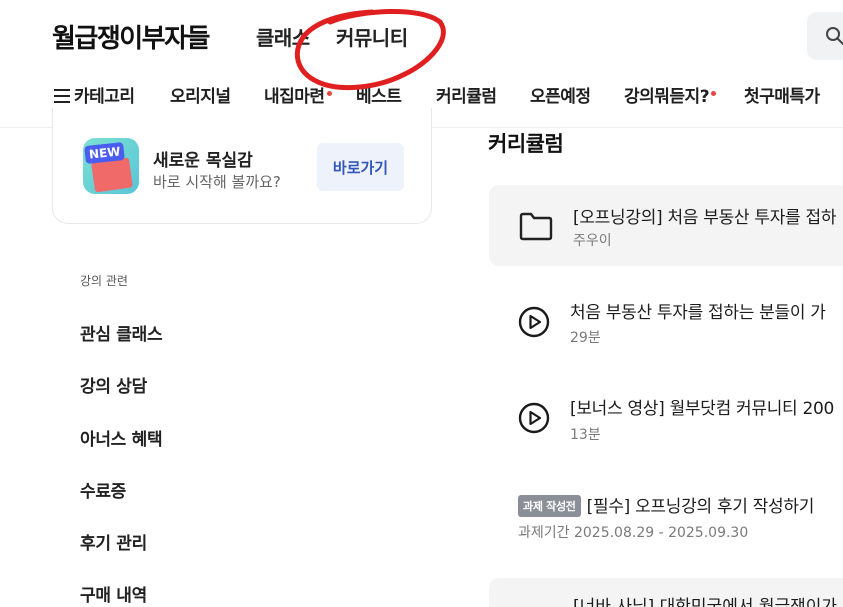 Image resolution: width=843 pixels, height=607 pixels. I want to click on video-duration: 13분, so click(585, 435).